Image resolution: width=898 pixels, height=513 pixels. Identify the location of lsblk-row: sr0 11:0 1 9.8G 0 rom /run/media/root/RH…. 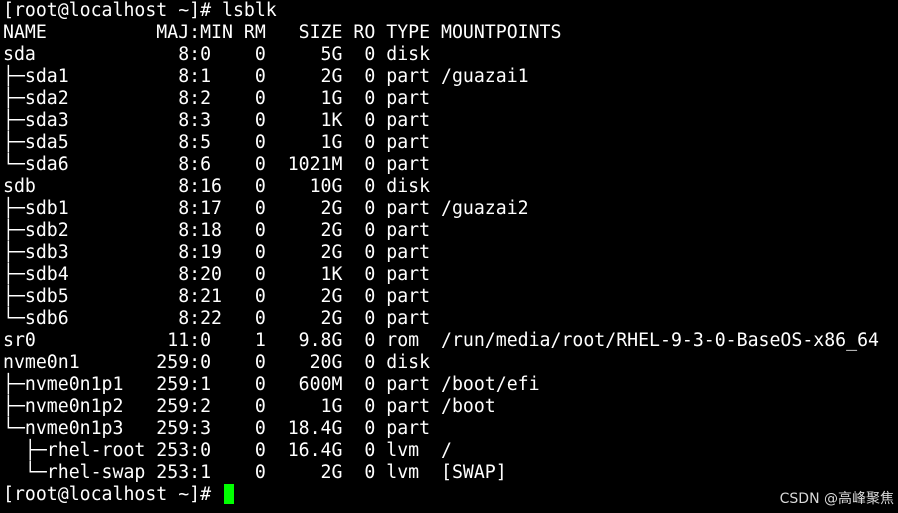
(441, 340).